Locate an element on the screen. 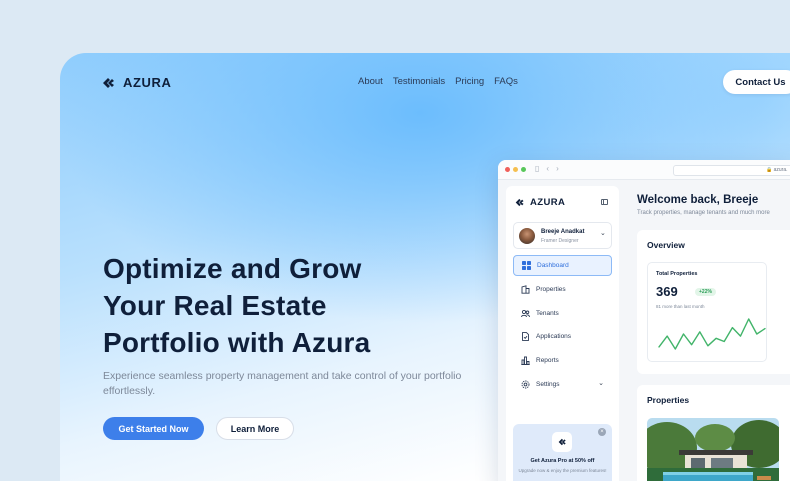 This screenshot has height=481, width=790. back-arrow-icon: ‹ is located at coordinates (547, 168).